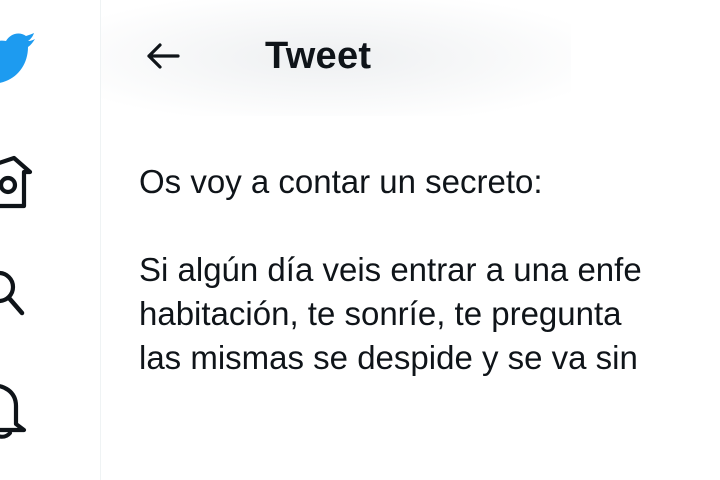  What do you see at coordinates (390, 269) in the screenshot?
I see `tweet-line: Si algún día veis entrar a una enfe` at bounding box center [390, 269].